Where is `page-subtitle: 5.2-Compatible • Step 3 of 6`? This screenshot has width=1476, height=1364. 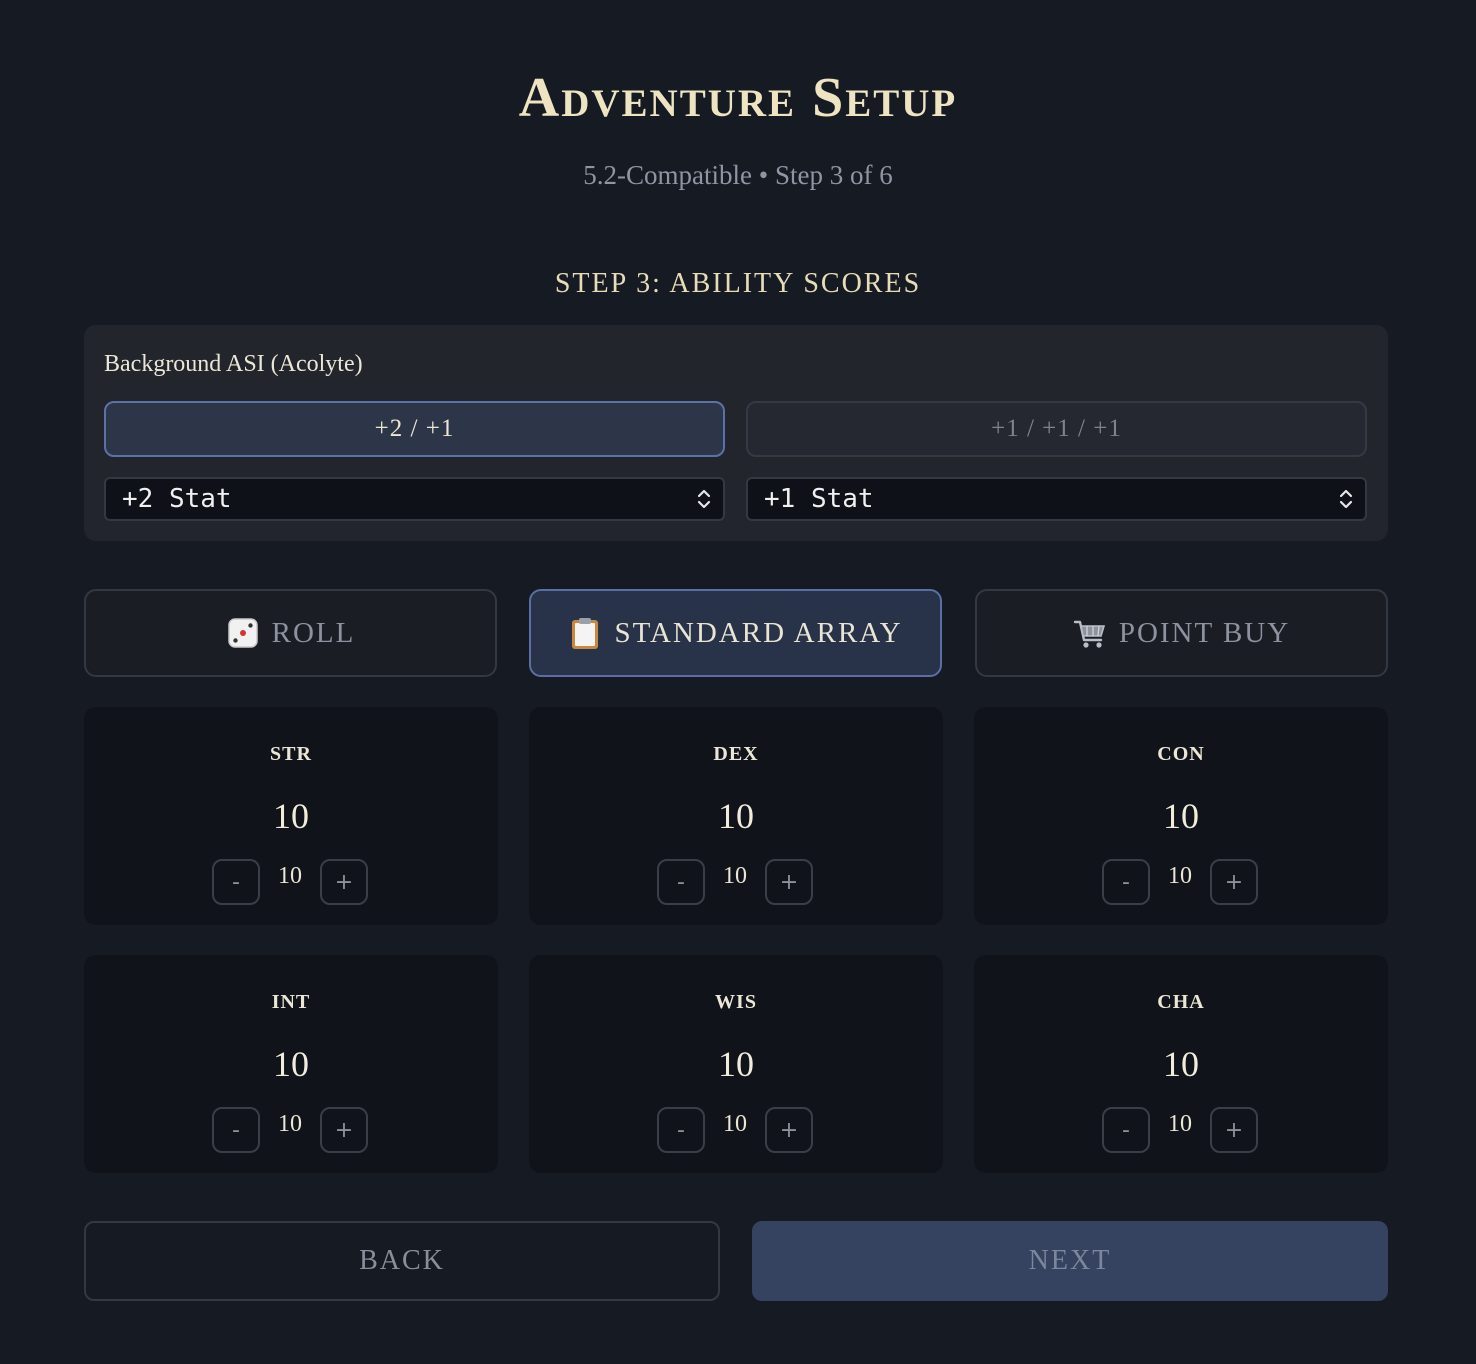
page-subtitle: 5.2-Compatible • Step 3 of 6 is located at coordinates (738, 175).